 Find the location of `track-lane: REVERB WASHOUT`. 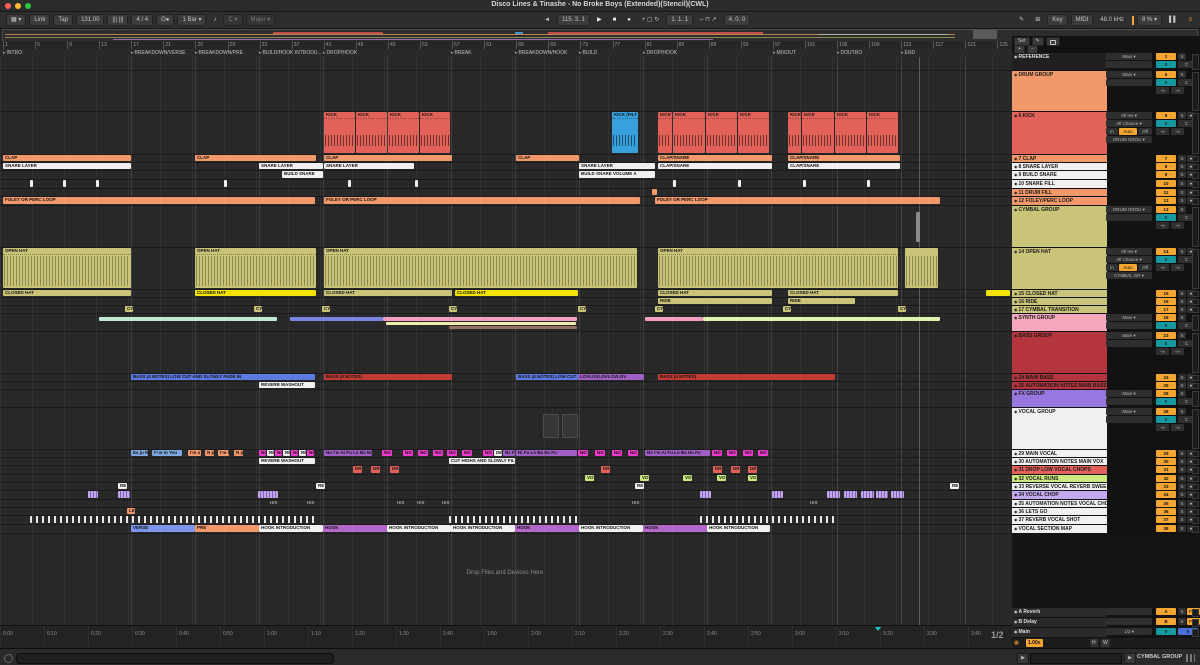

track-lane: REVERB WASHOUT is located at coordinates (506, 386).